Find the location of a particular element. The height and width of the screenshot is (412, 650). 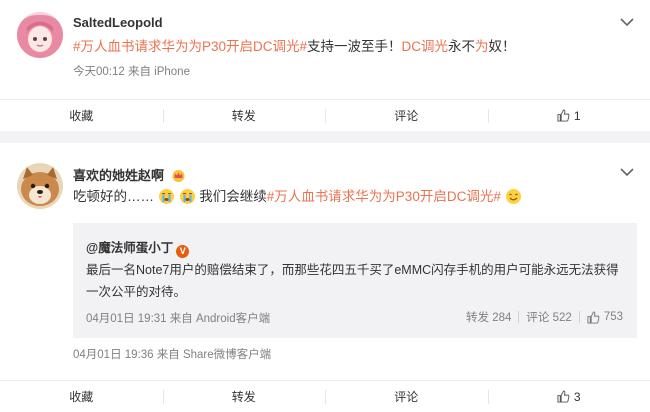

like-button: 1 is located at coordinates (568, 115).